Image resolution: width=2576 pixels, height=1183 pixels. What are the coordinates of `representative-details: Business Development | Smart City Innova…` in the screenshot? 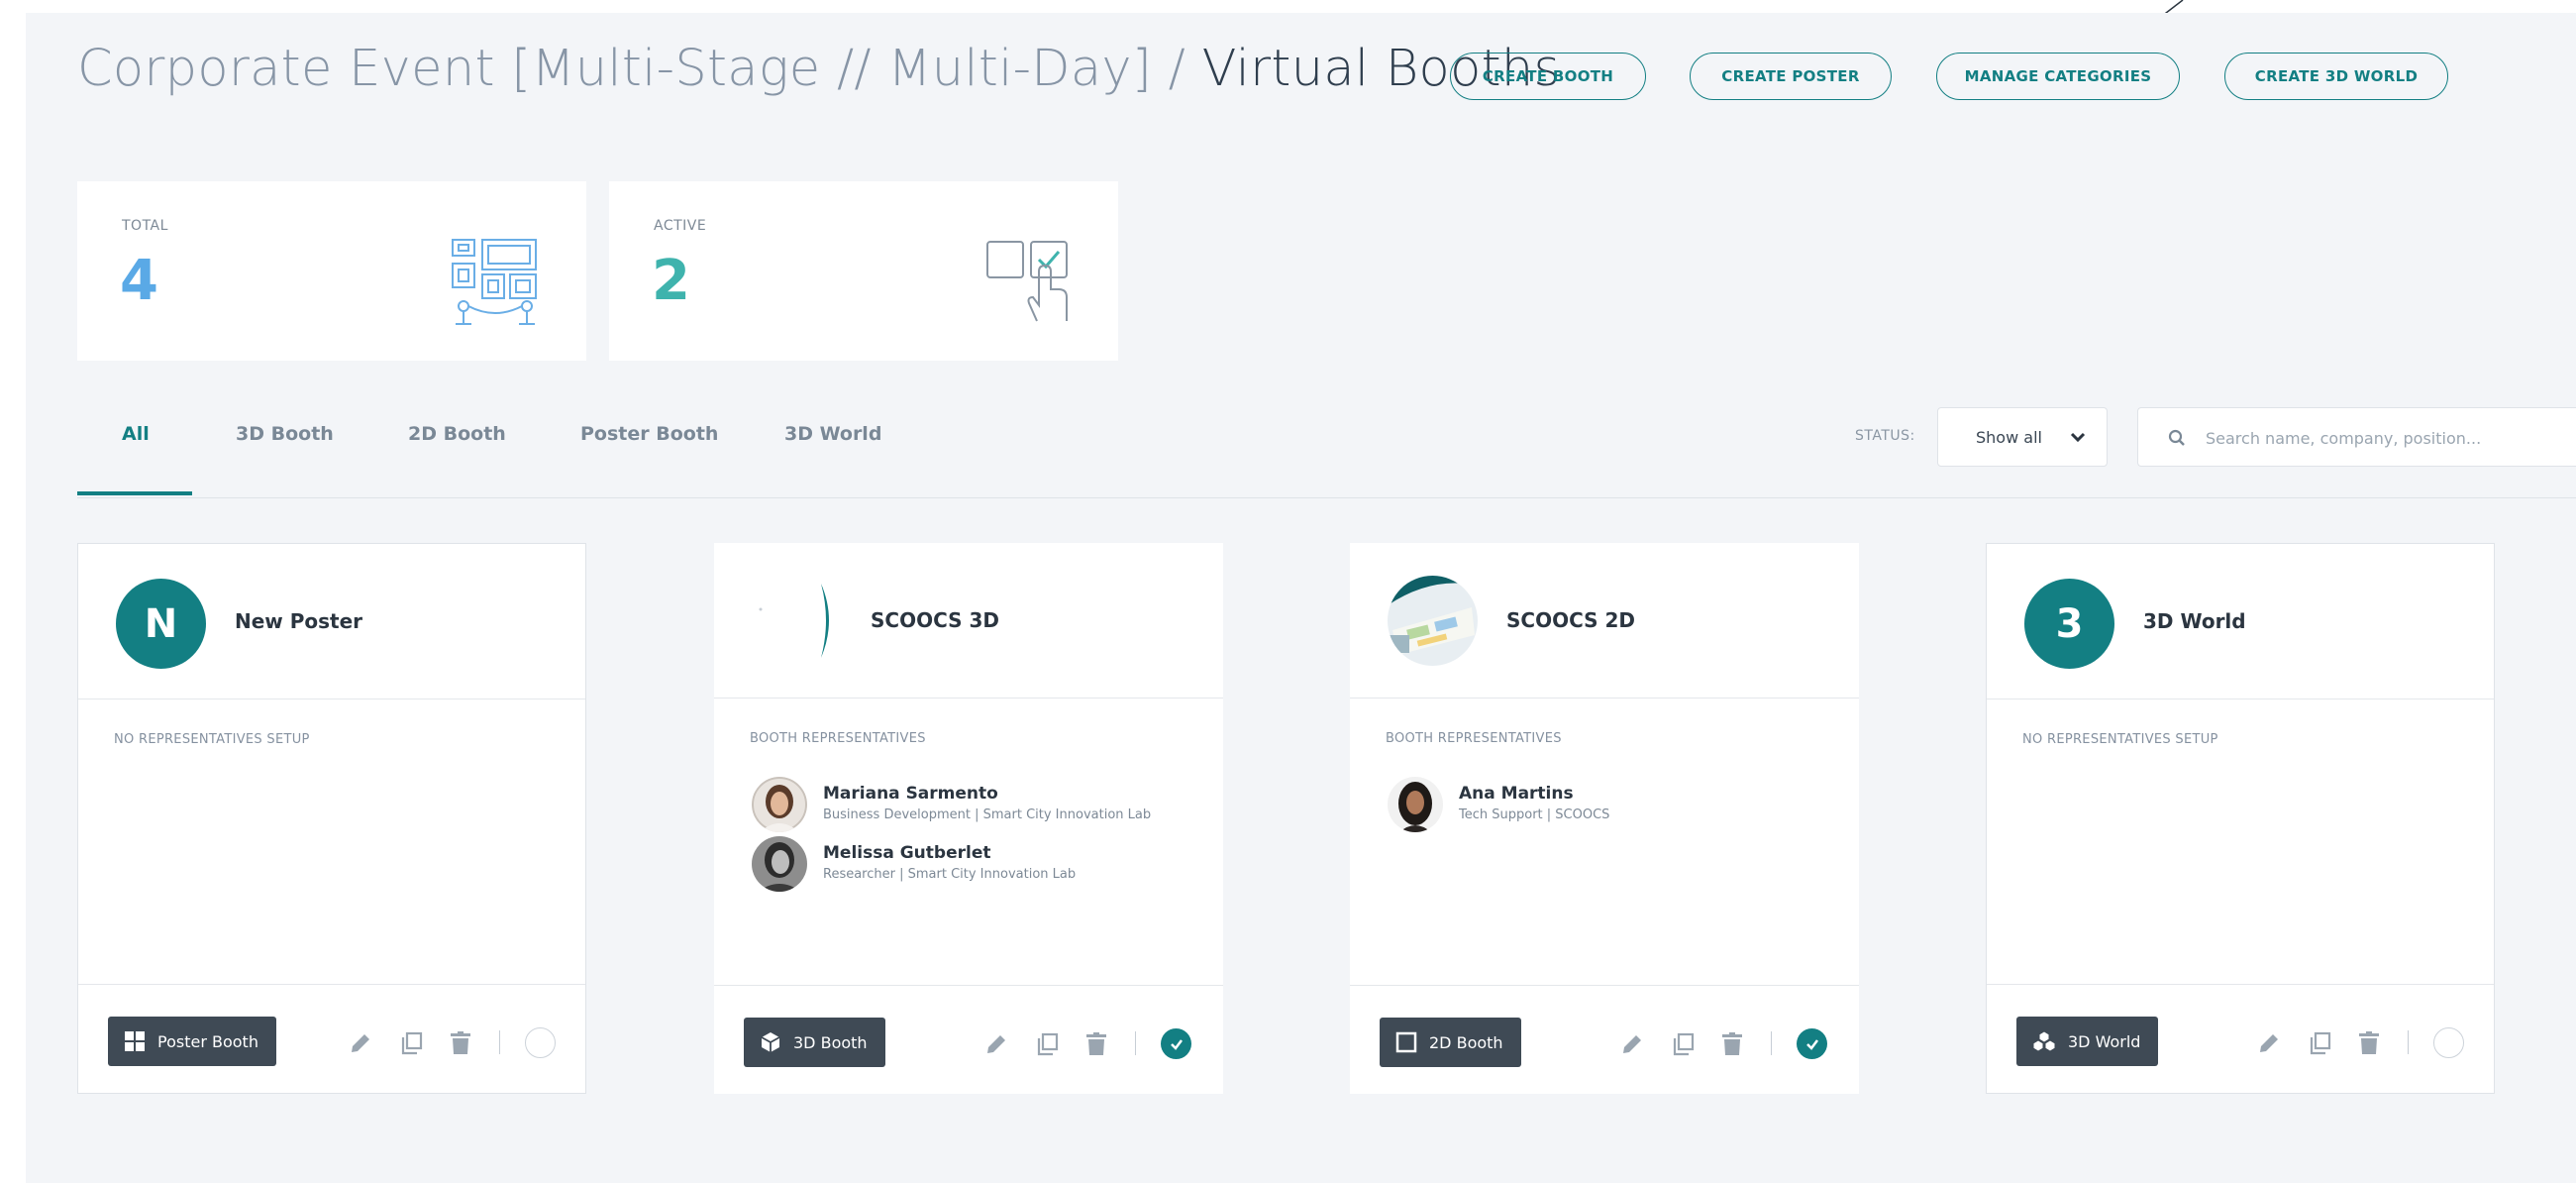 It's located at (987, 814).